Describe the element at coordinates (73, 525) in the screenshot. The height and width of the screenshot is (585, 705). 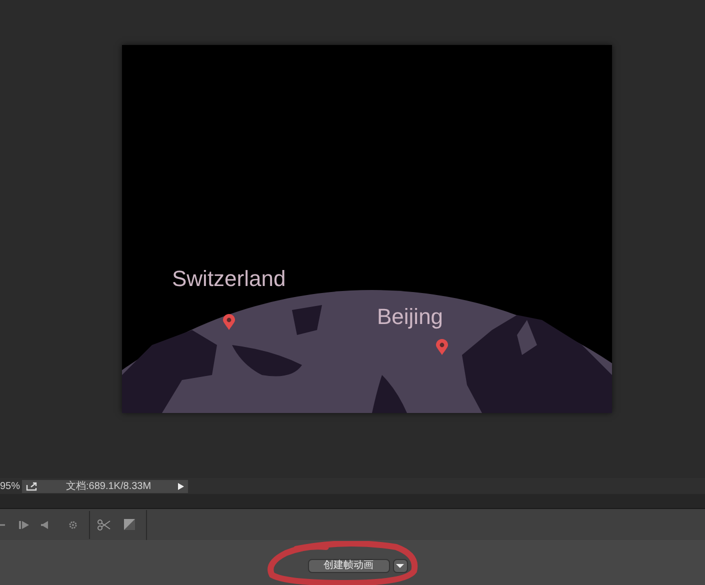
I see `gear-icon` at that location.